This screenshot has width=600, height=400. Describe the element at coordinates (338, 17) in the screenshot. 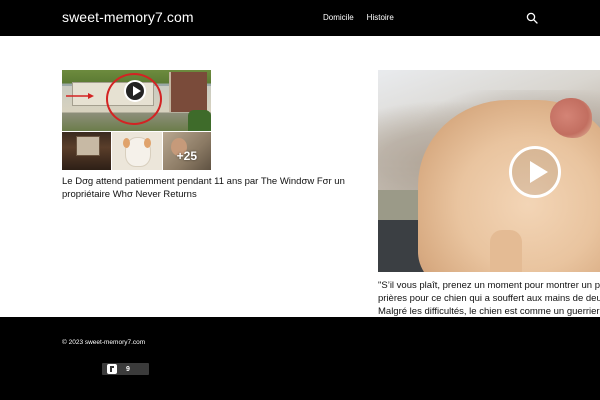

I see `nav-item-domicile: Domicile` at that location.